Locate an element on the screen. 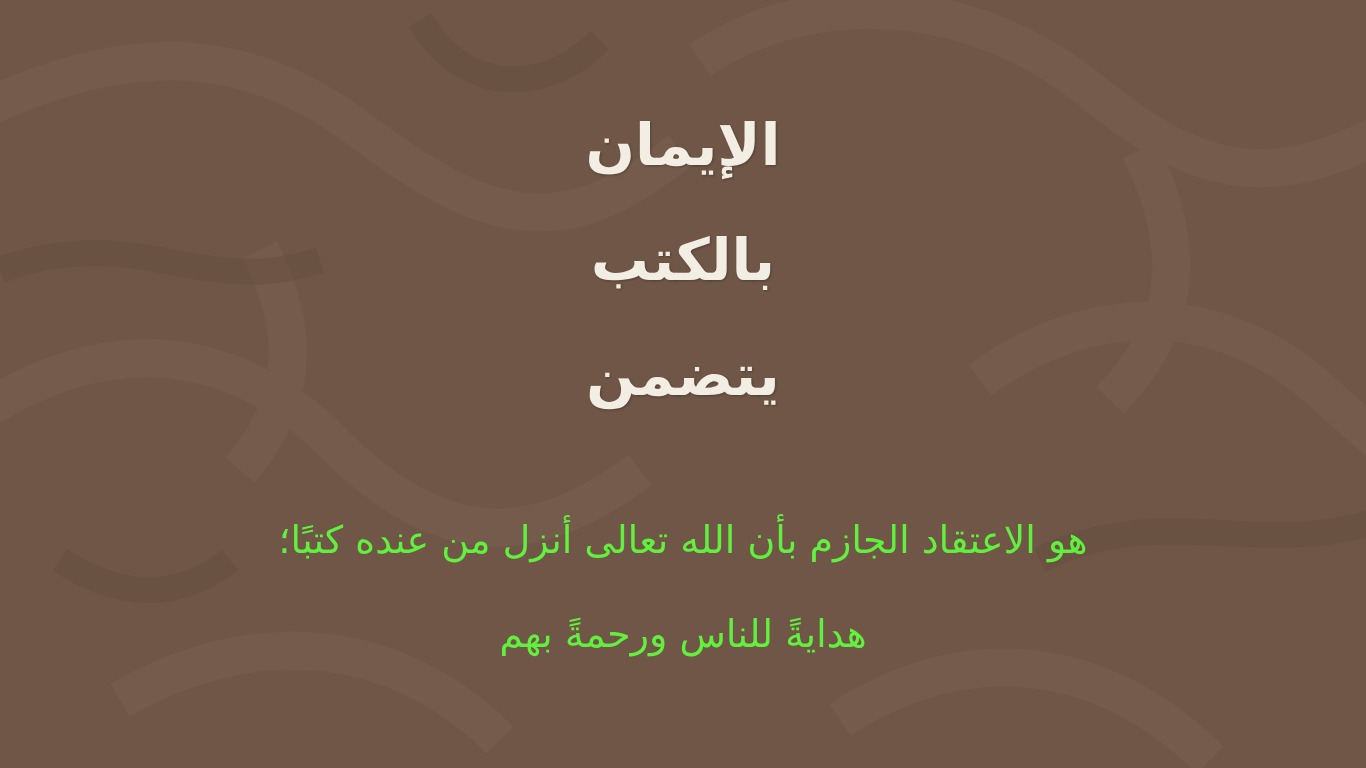 The image size is (1366, 768). title-line-1: الإيمان is located at coordinates (683, 145).